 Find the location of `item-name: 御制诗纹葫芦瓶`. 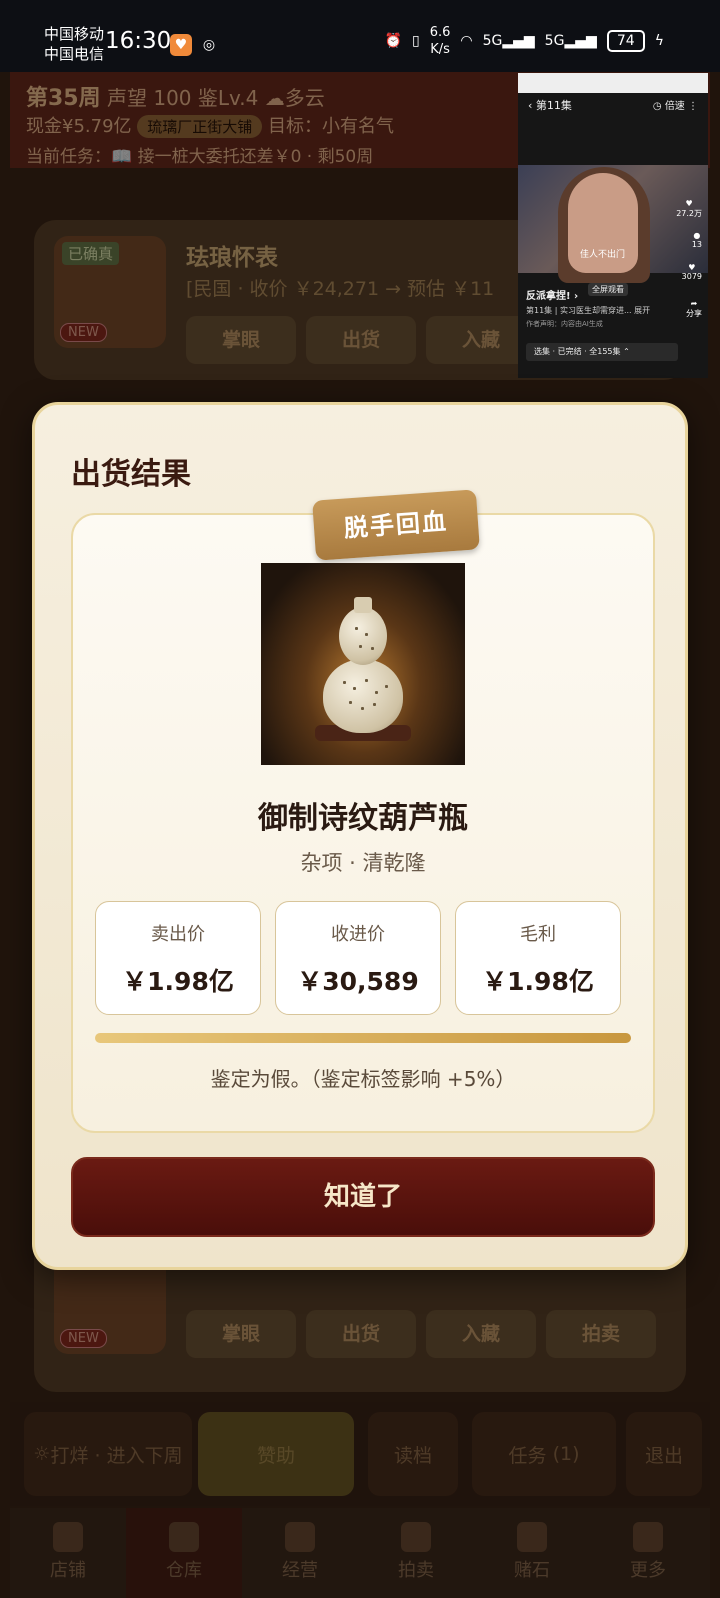

item-name: 御制诗纹葫芦瓶 is located at coordinates (363, 818).